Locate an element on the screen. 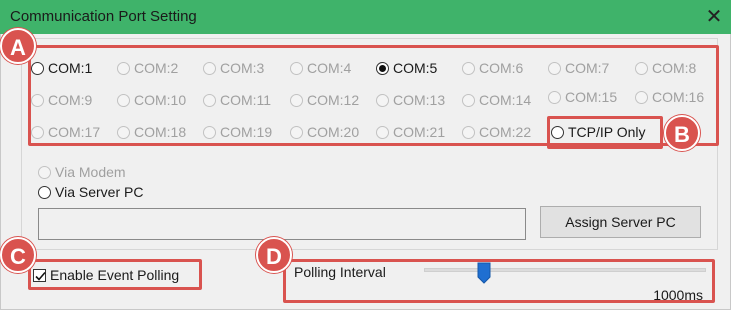  via-modem-radio: Via Modem is located at coordinates (82, 172).